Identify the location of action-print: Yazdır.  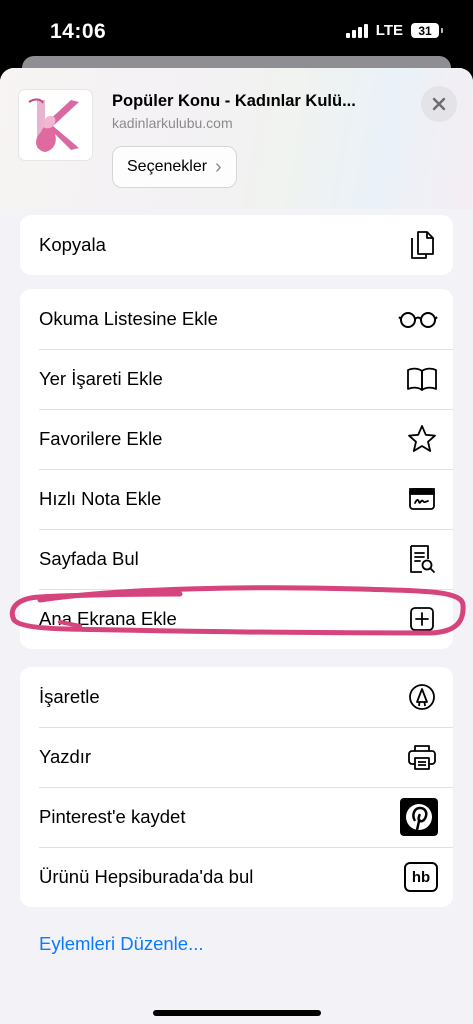
(236, 757).